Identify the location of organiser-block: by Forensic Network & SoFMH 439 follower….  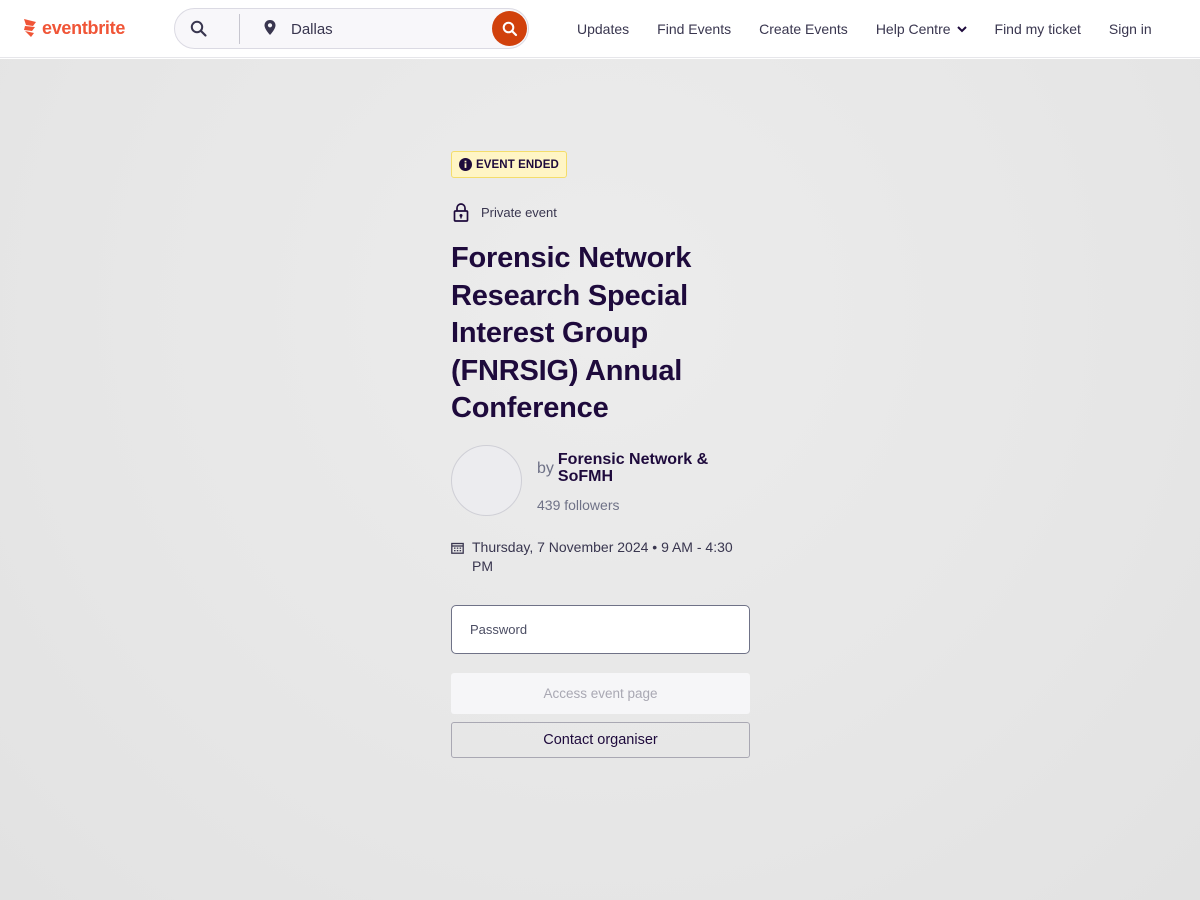
(601, 480).